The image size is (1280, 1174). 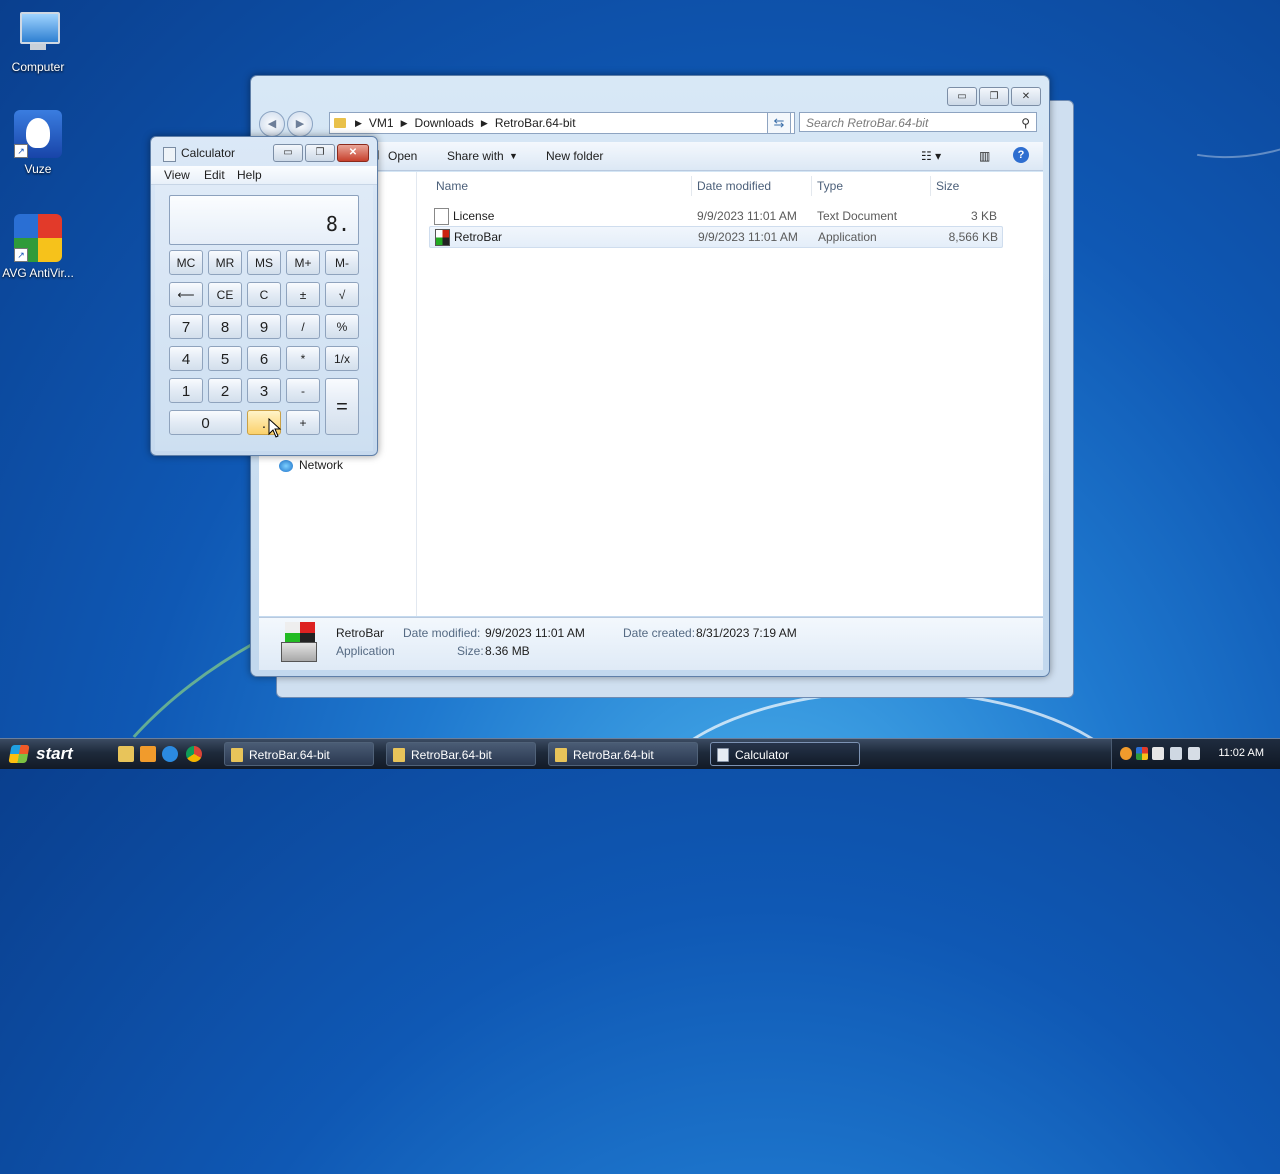 I want to click on column-size: Size, so click(x=947, y=186).